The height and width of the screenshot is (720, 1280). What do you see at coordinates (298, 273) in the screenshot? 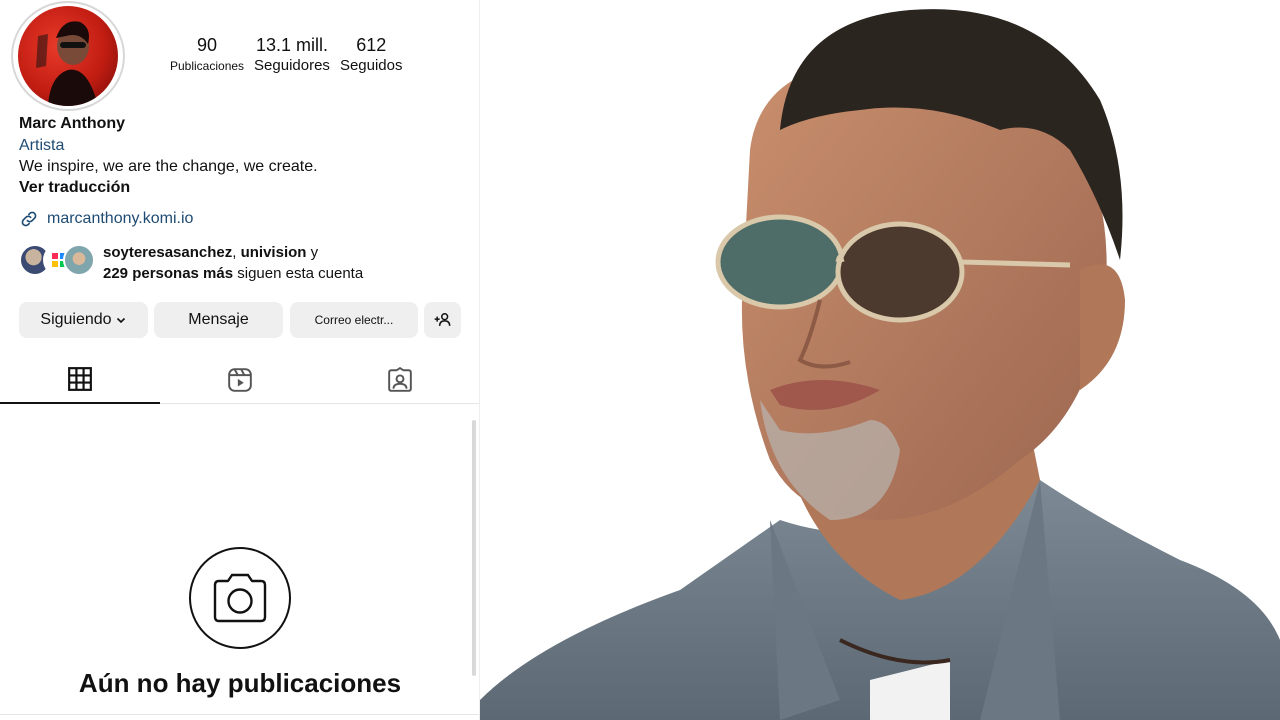
I see `followed-by-suffix: siguen esta cuenta` at bounding box center [298, 273].